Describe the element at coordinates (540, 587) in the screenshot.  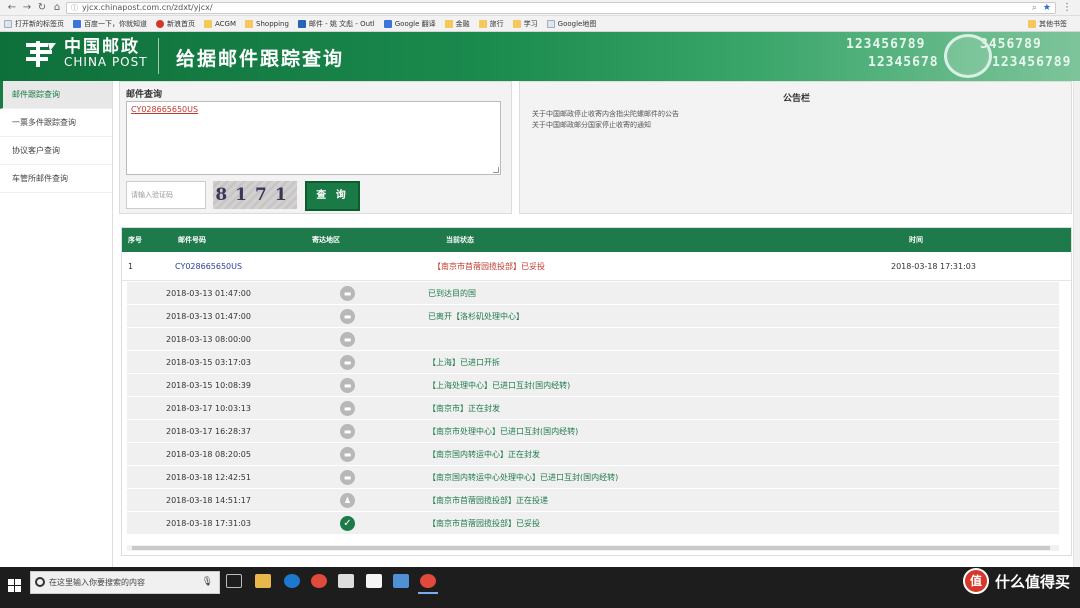
I see `taskbar: 在这里输入你要搜索的内容 🎙 值 什么值得买` at that location.